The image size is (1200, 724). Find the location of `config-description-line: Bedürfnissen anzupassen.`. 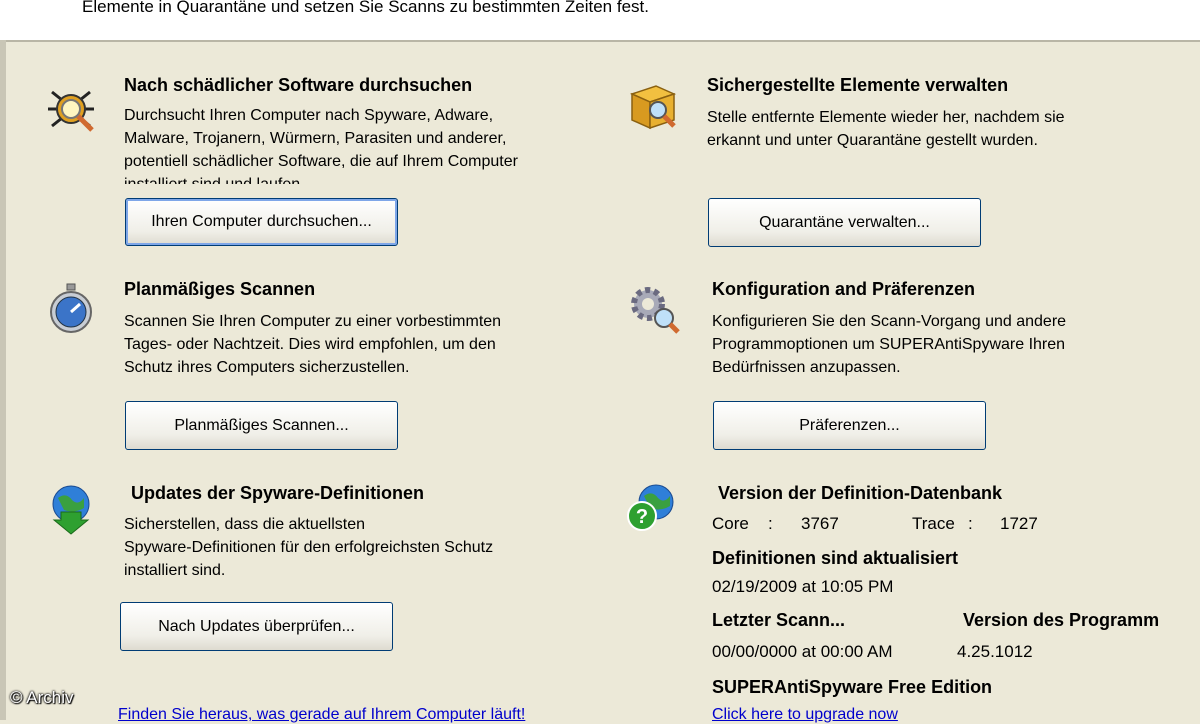

config-description-line: Bedürfnissen anzupassen. is located at coordinates (806, 367).